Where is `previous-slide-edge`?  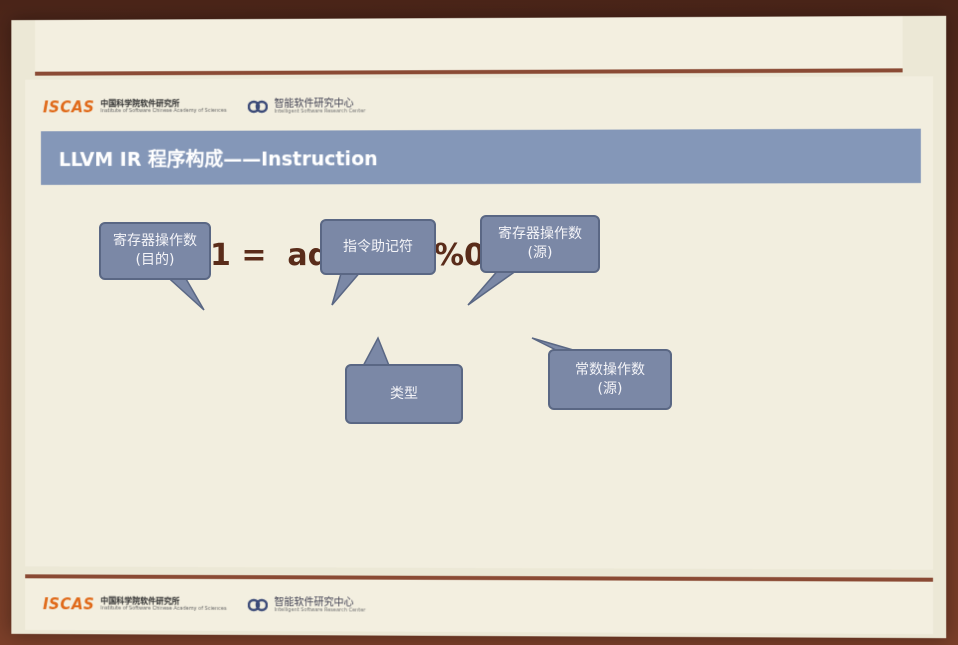
previous-slide-edge is located at coordinates (469, 46).